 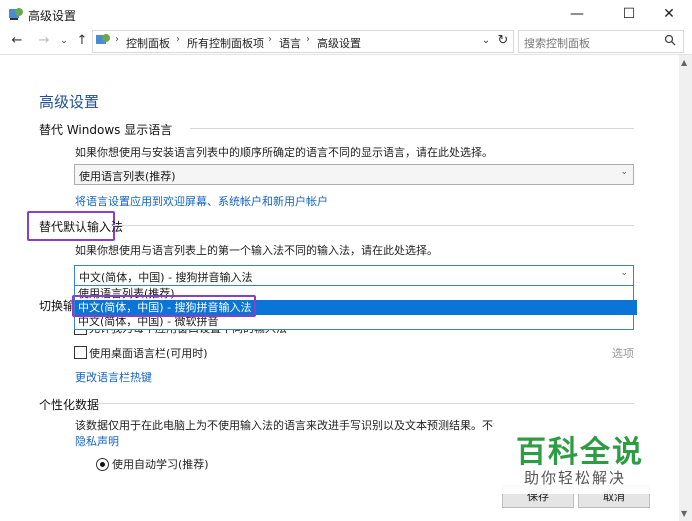 What do you see at coordinates (82, 41) in the screenshot?
I see `up-icon: ↑` at bounding box center [82, 41].